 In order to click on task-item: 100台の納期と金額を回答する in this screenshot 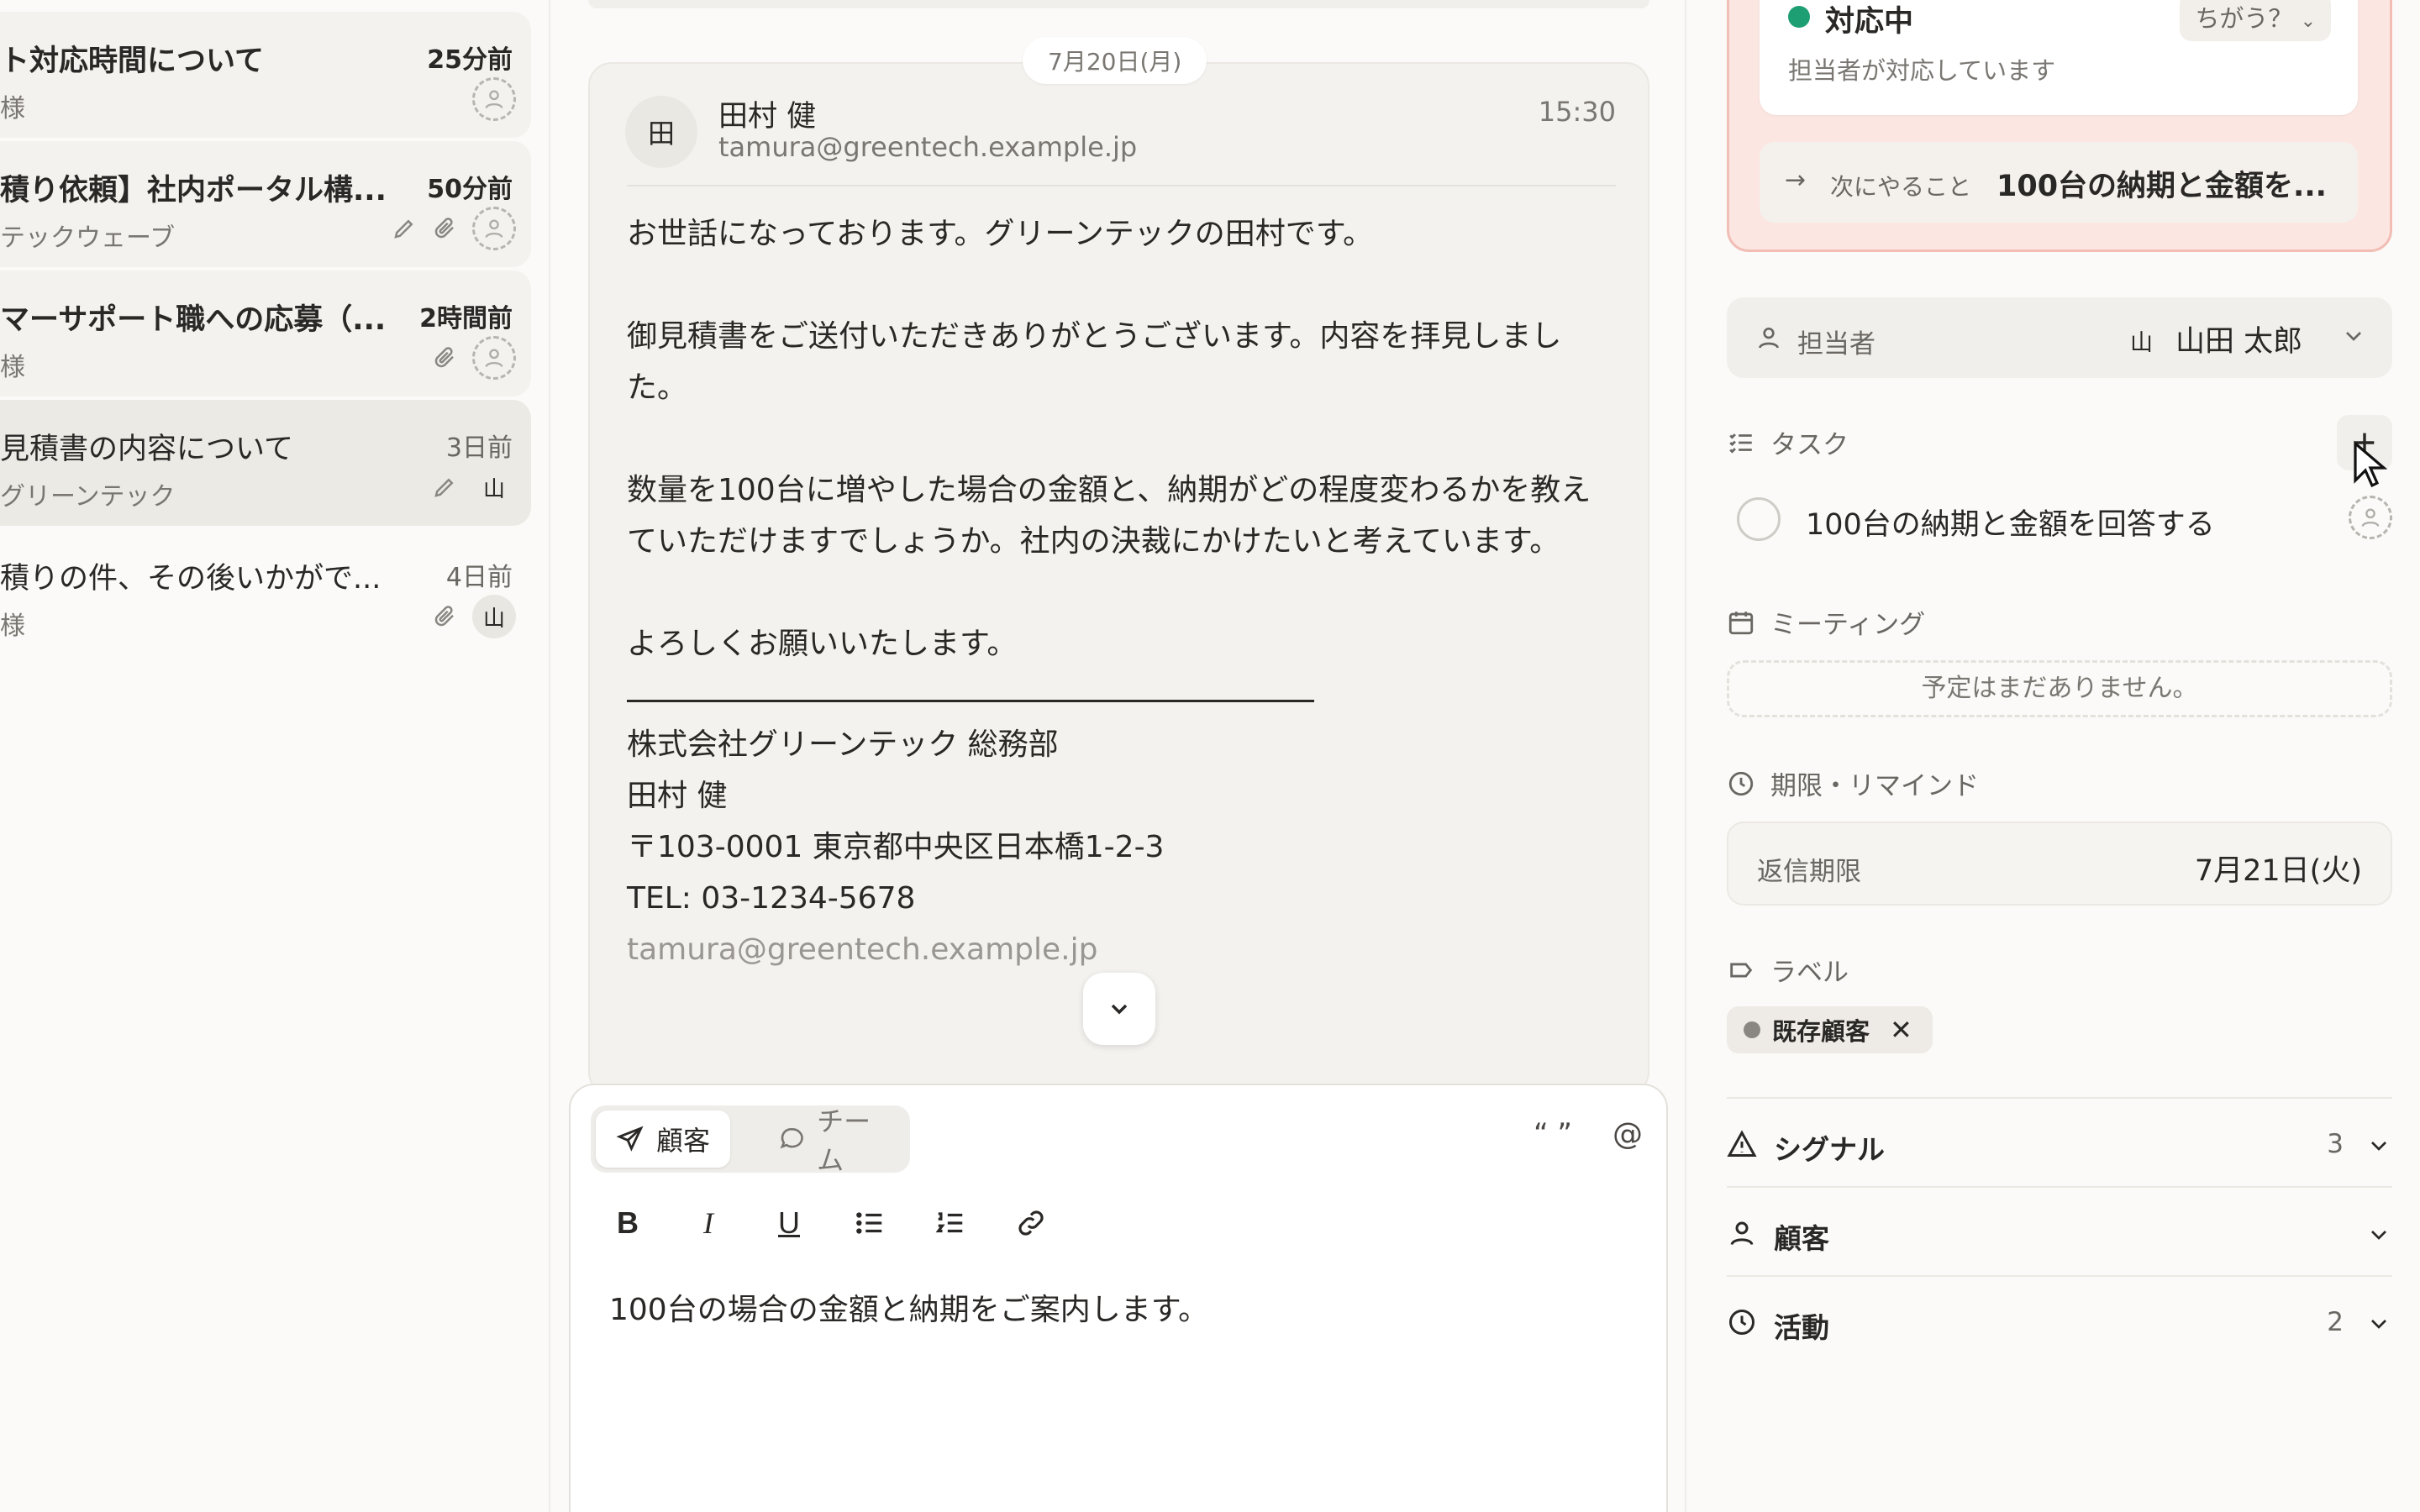, I will do `click(2064, 519)`.